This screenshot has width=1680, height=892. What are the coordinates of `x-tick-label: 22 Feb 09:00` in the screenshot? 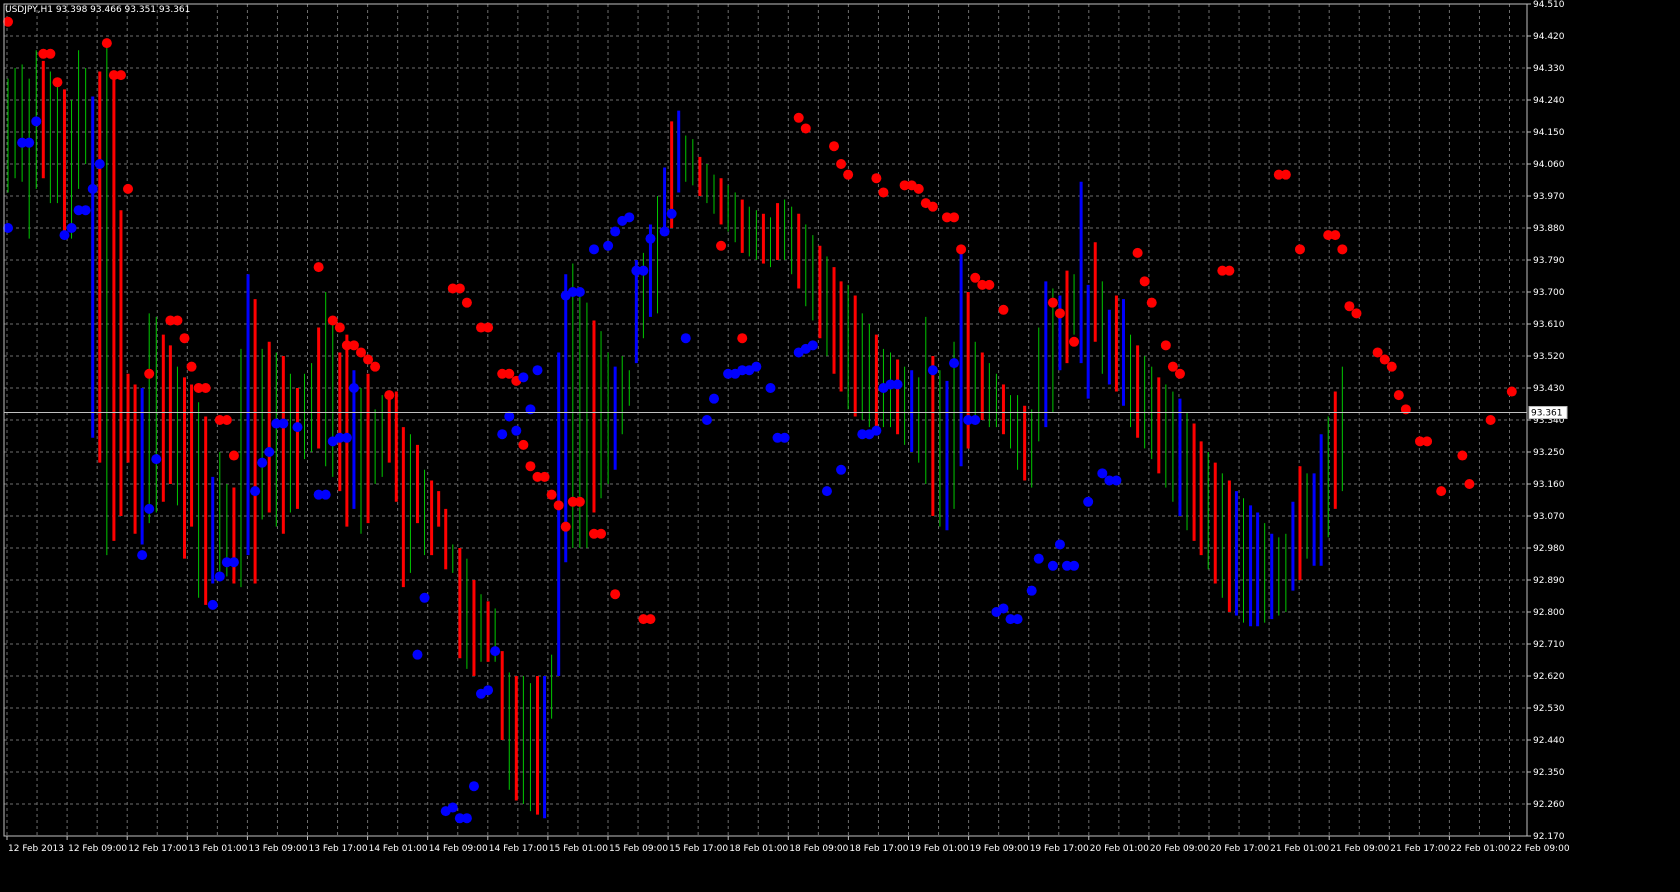 It's located at (1540, 849).